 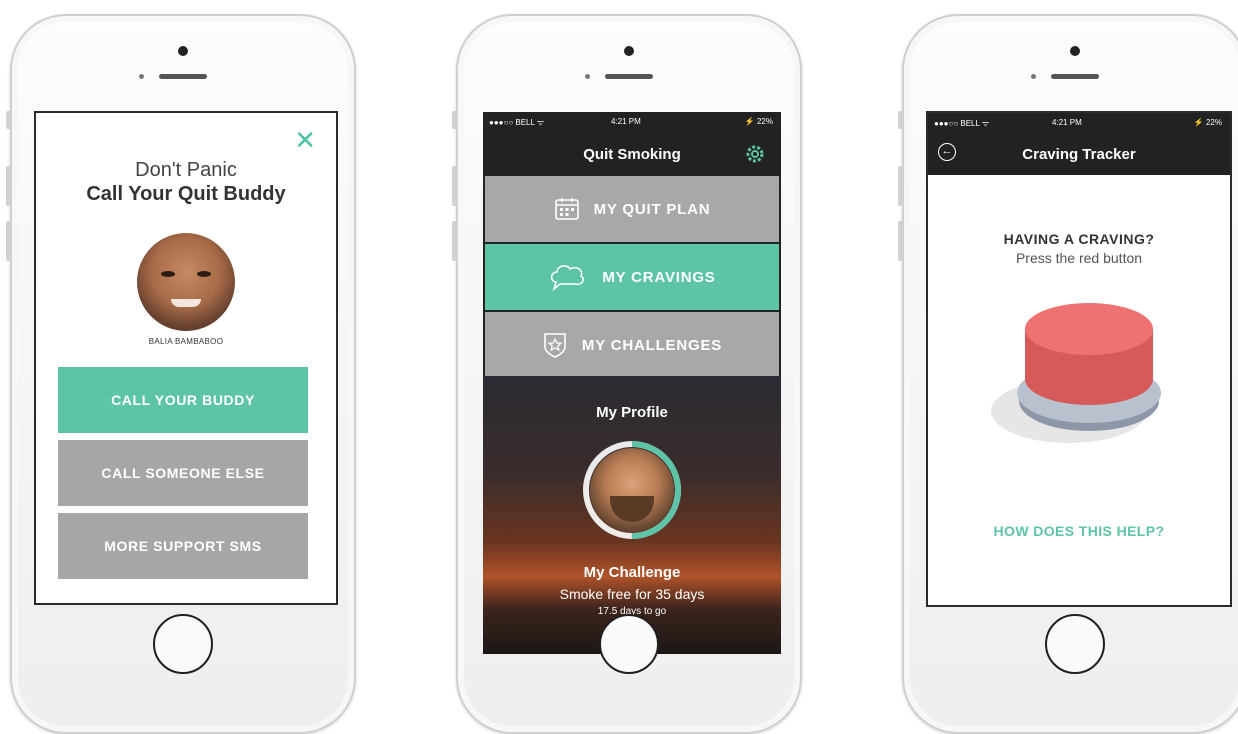 I want to click on star-badge-icon, so click(x=555, y=345).